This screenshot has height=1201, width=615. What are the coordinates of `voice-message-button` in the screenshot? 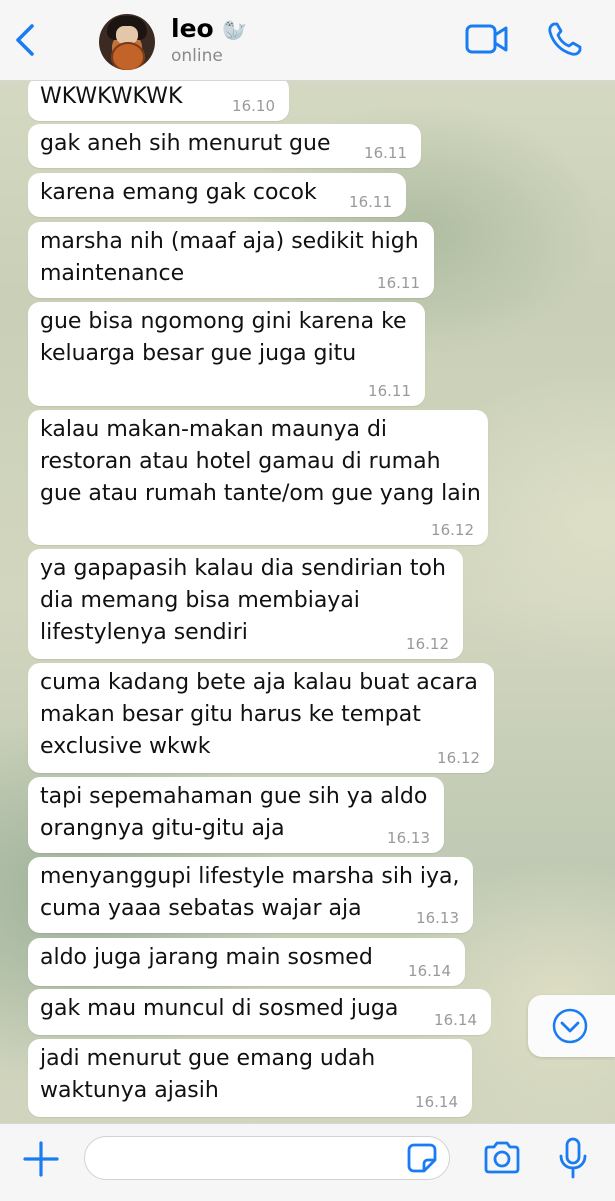 It's located at (573, 1158).